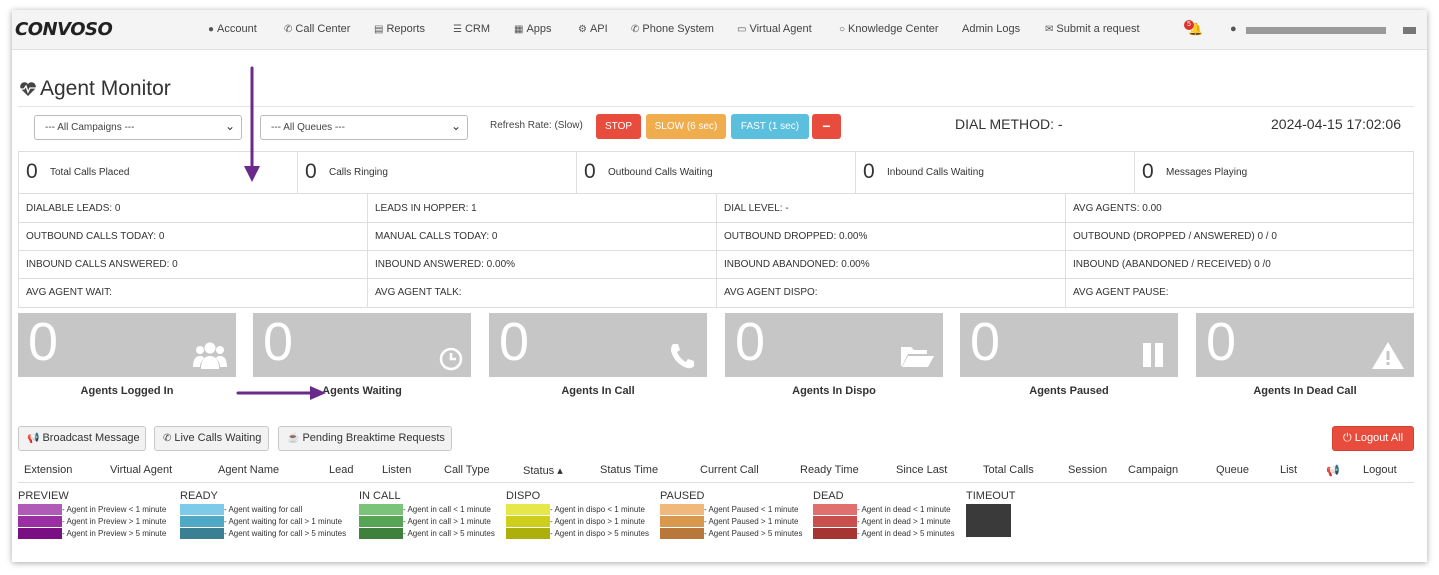 The width and height of the screenshot is (1439, 575). I want to click on legend-label-ready: - Agent waiting for call > 5 minutes, so click(285, 533).